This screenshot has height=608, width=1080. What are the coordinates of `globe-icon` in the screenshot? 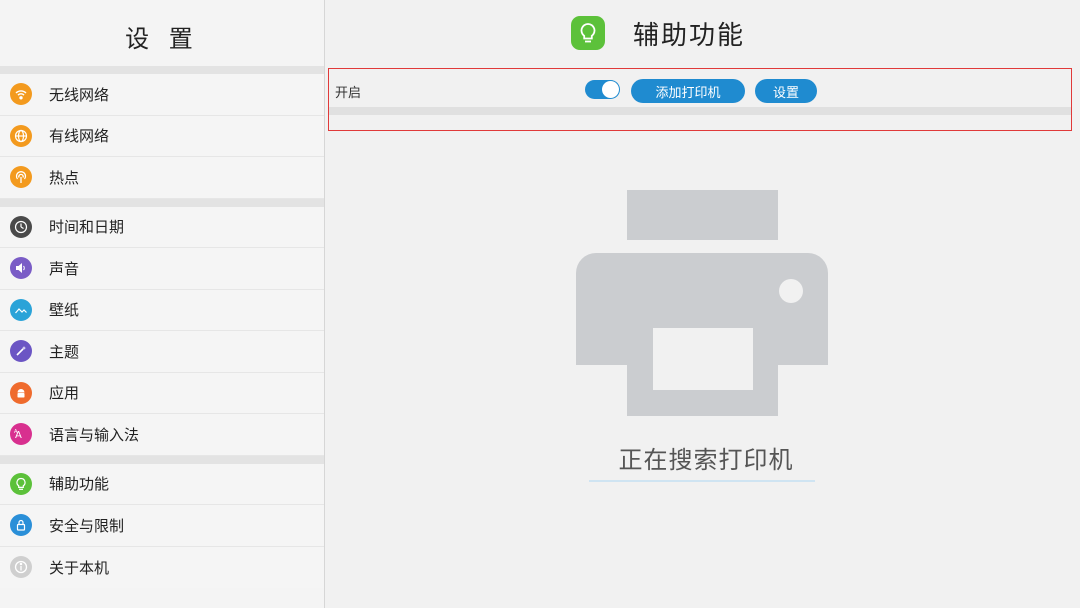 It's located at (21, 135).